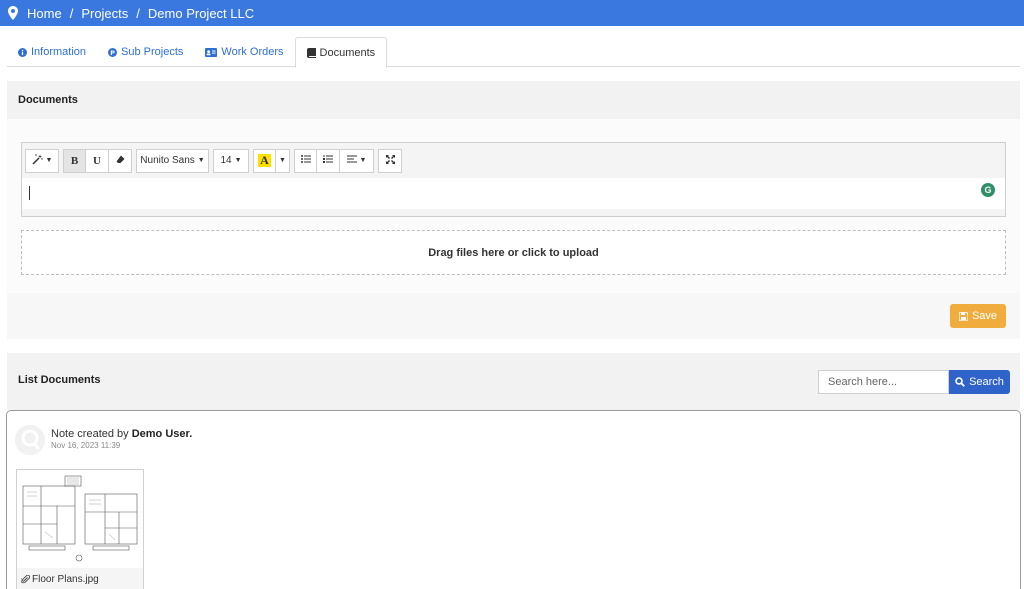 The width and height of the screenshot is (1024, 589). Describe the element at coordinates (25, 579) in the screenshot. I see `paperclip-icon` at that location.